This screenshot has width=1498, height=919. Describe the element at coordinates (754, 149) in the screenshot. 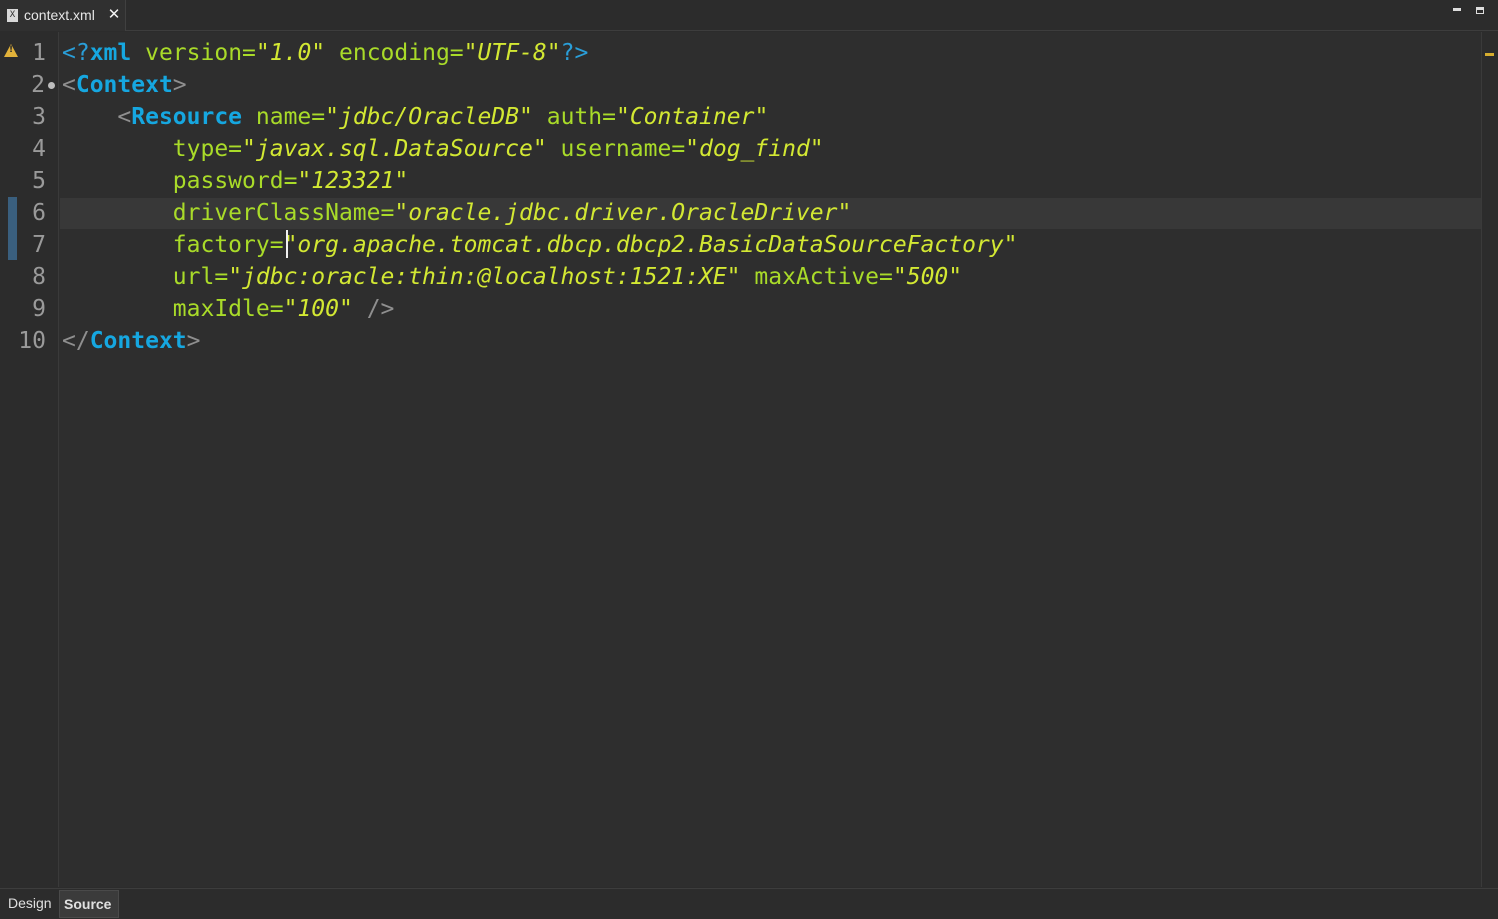

I see `attr-value: "dog_find"` at that location.